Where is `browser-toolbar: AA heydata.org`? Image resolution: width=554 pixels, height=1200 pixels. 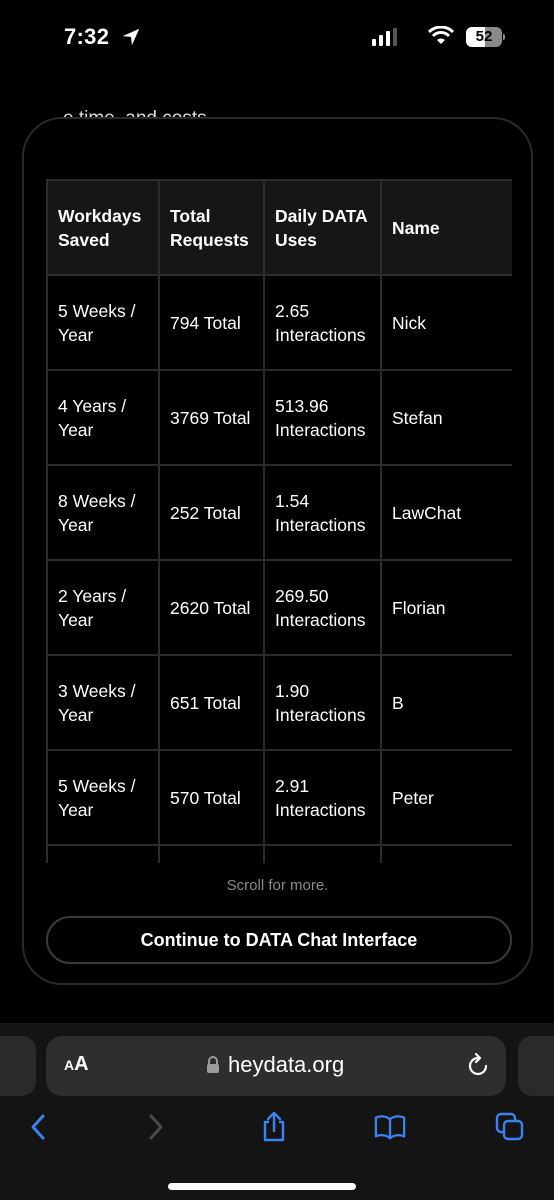
browser-toolbar: AA heydata.org is located at coordinates (277, 1111).